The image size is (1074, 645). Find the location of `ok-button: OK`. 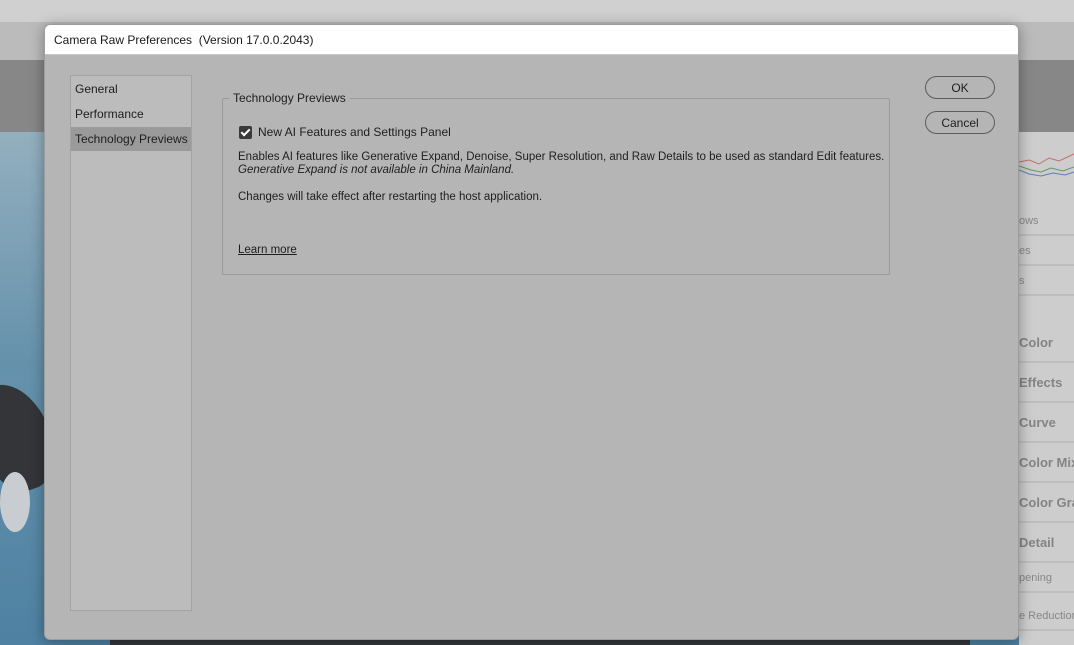

ok-button: OK is located at coordinates (960, 87).